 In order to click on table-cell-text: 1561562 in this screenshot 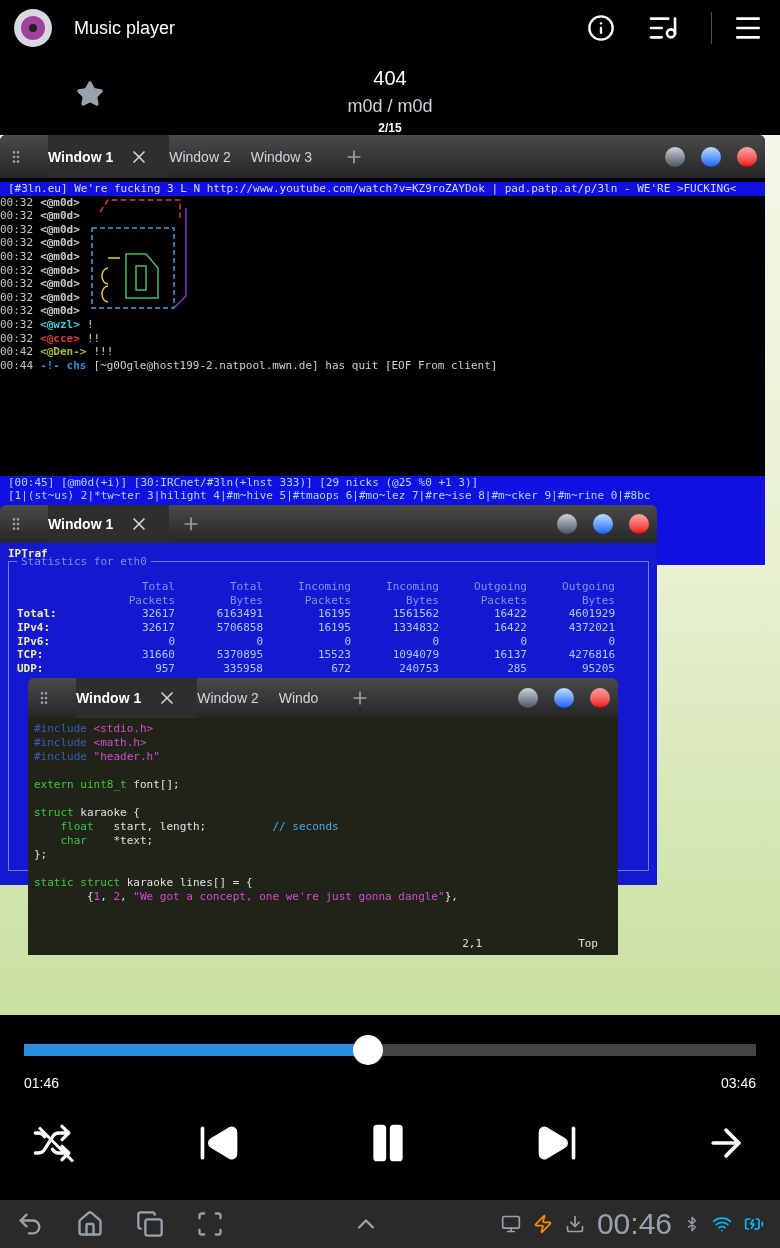, I will do `click(415, 614)`.